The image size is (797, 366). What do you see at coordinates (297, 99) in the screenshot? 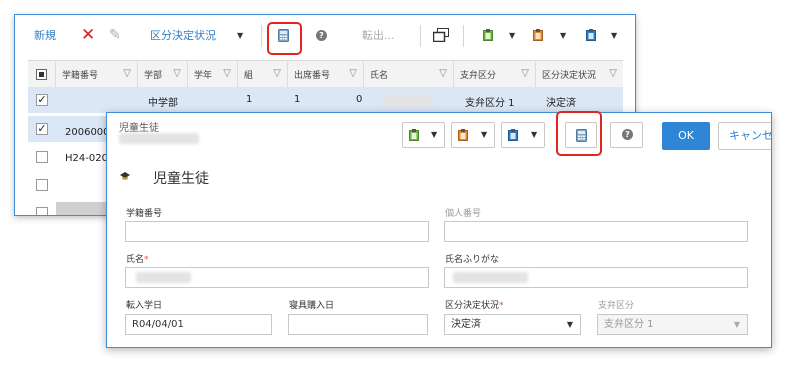
I see `cell-class: 1` at bounding box center [297, 99].